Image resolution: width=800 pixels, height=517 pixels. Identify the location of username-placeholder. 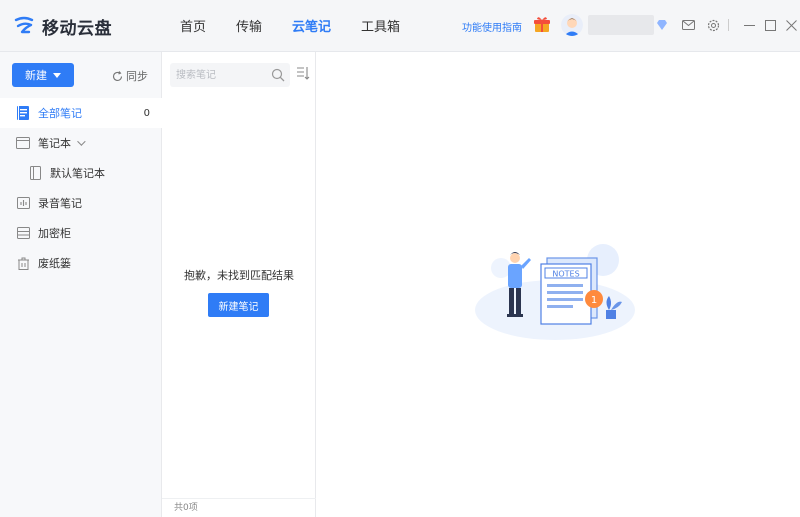
(621, 25).